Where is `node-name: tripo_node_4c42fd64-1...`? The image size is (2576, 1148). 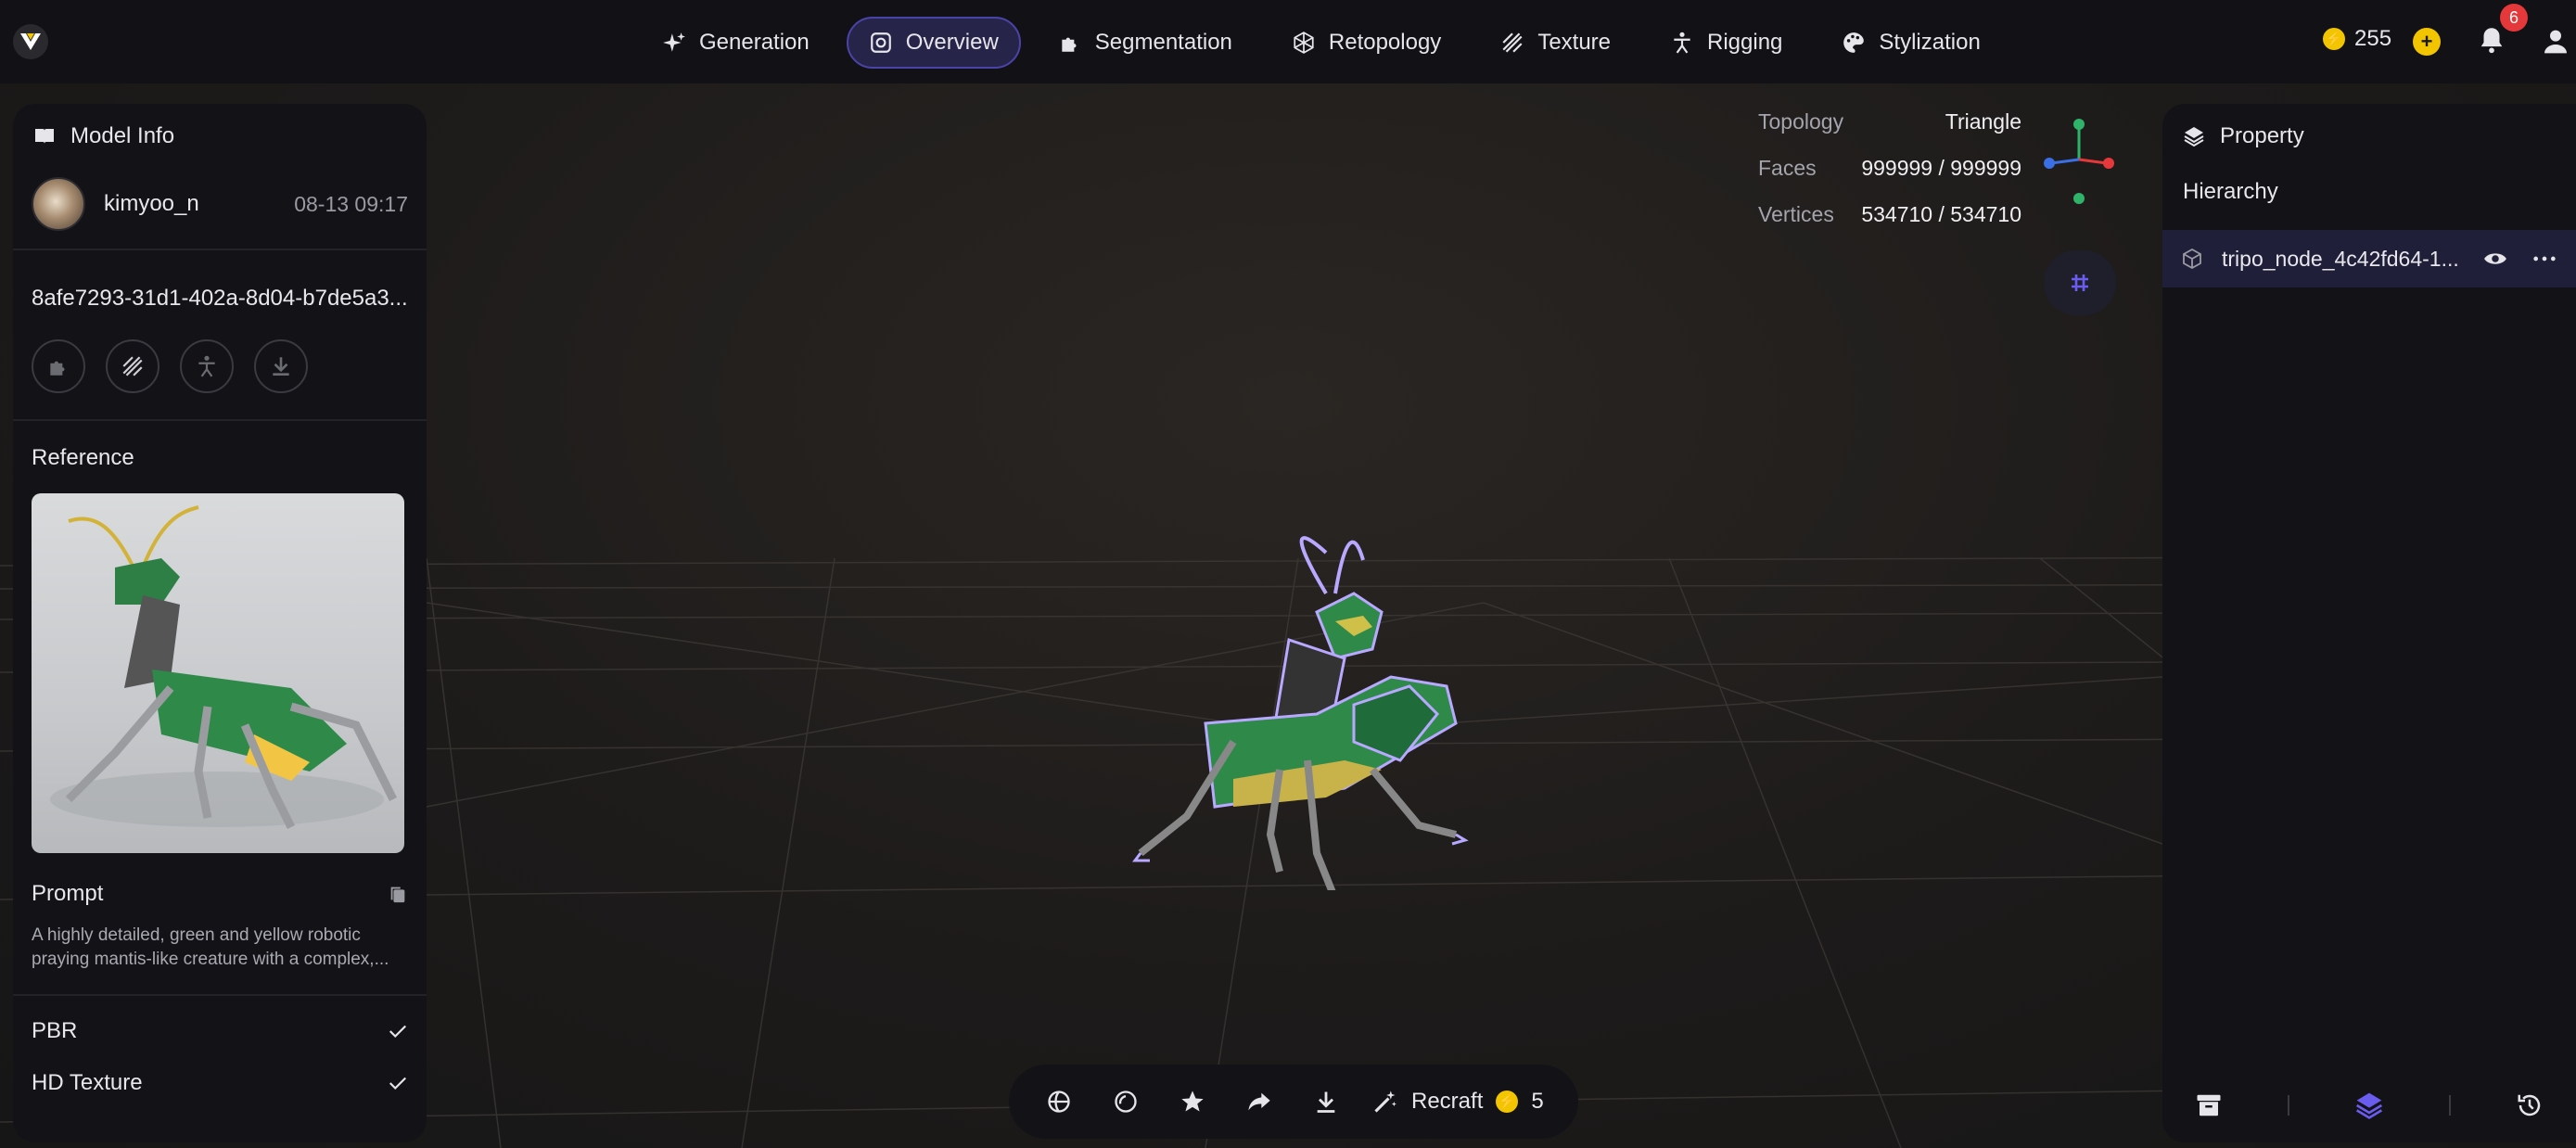 node-name: tripo_node_4c42fd64-1... is located at coordinates (2340, 258).